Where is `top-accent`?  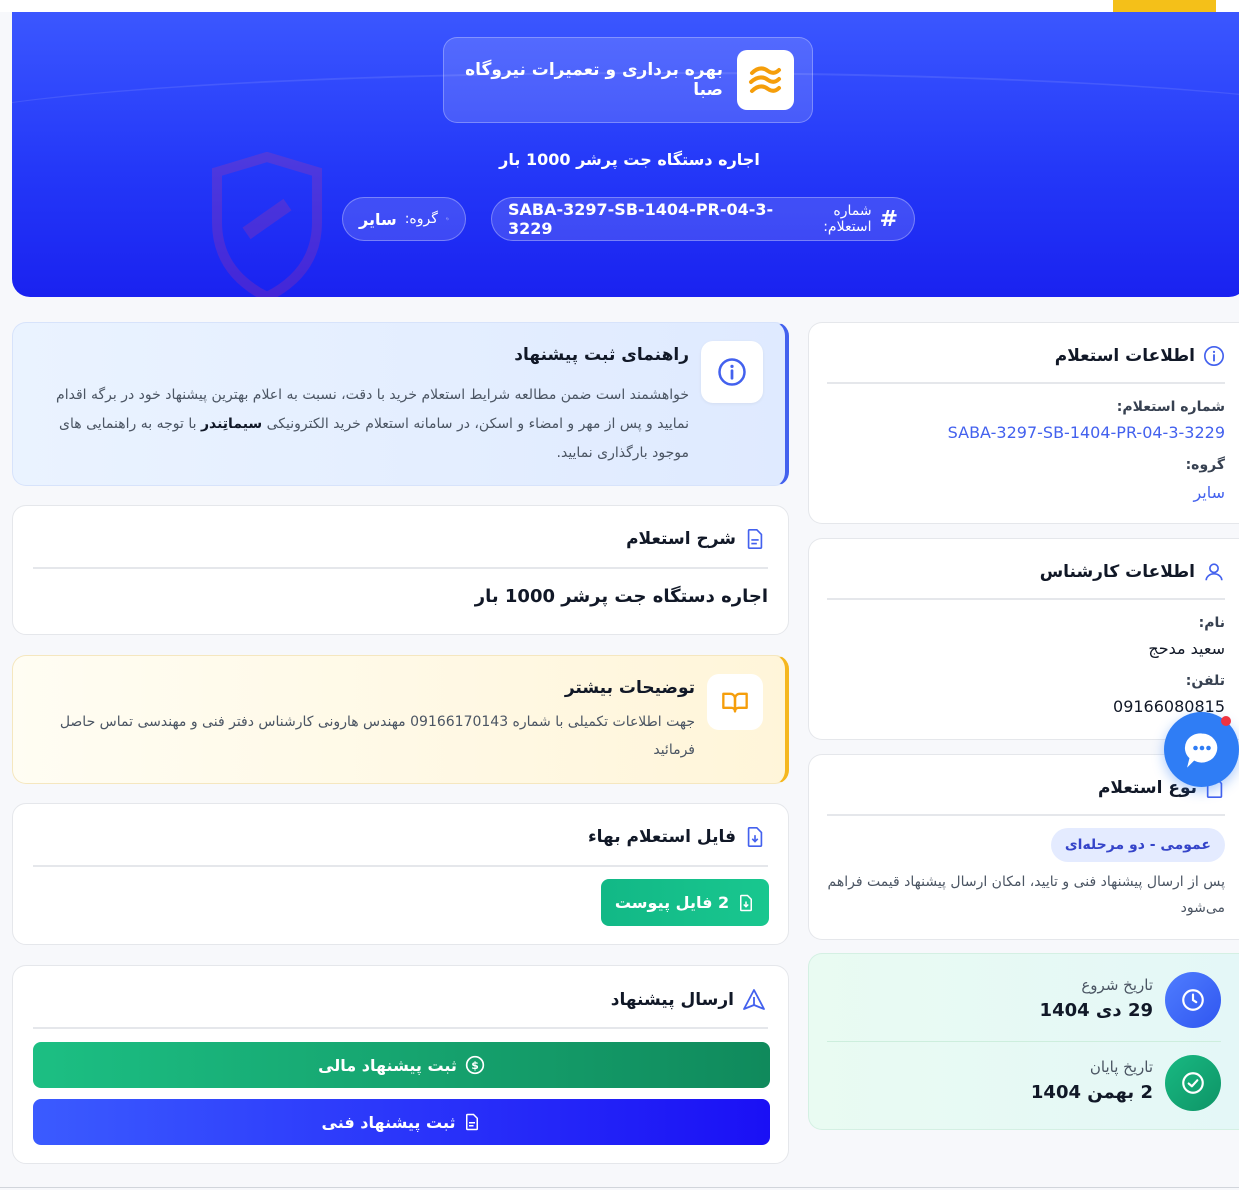
top-accent is located at coordinates (1164, 6).